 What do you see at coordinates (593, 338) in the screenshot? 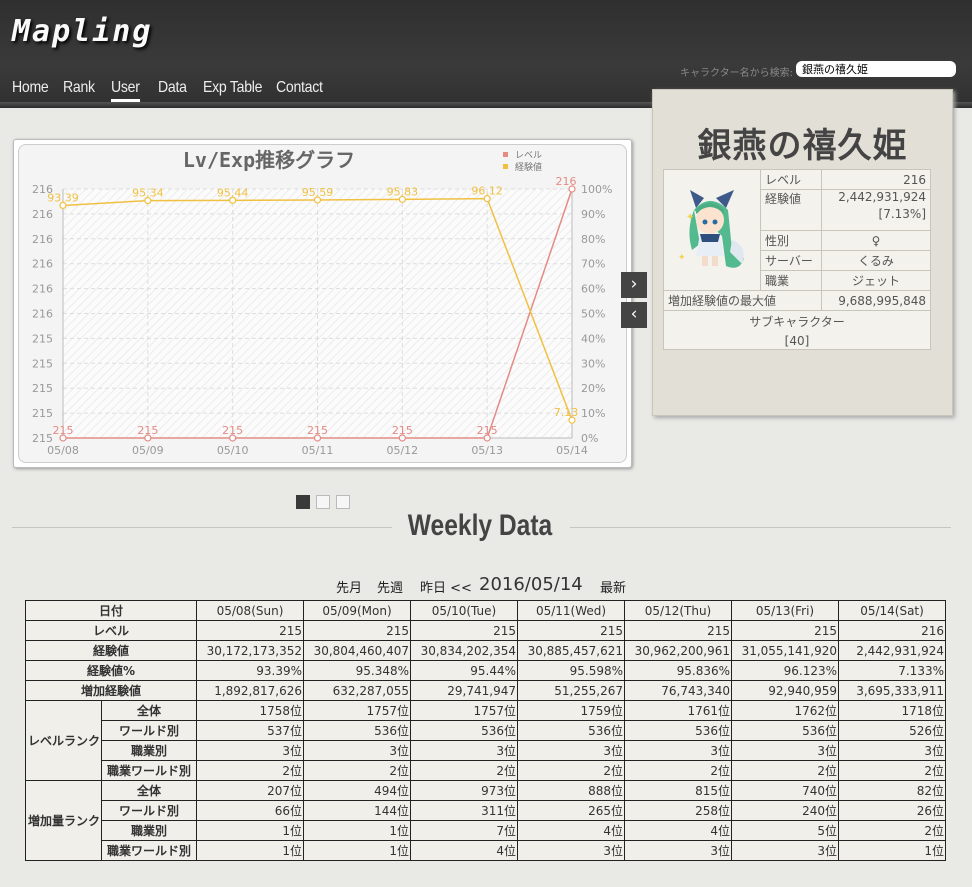
I see `y-tick-right: 40%` at bounding box center [593, 338].